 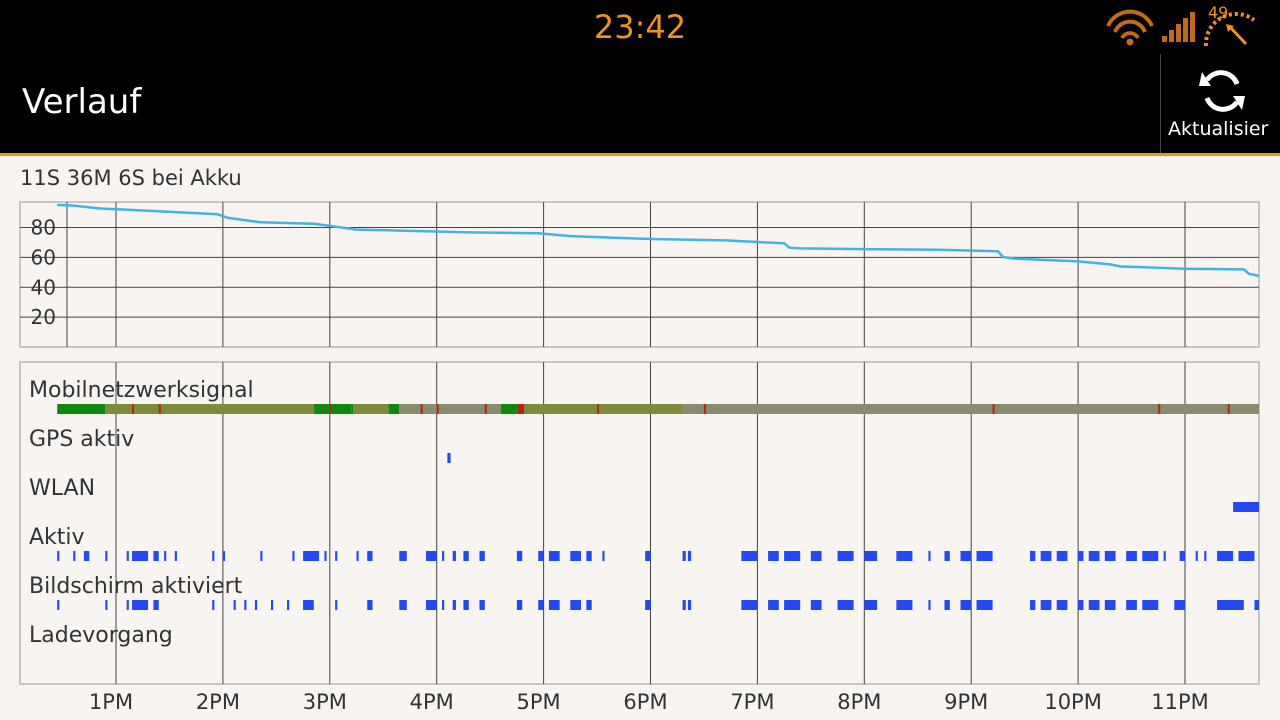 What do you see at coordinates (658, 240) in the screenshot?
I see `battery-level-line` at bounding box center [658, 240].